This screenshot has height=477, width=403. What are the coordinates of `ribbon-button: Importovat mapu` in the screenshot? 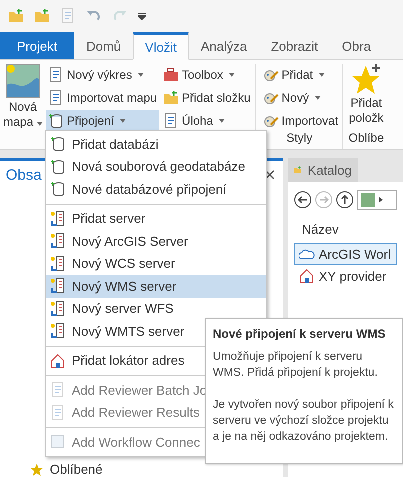 It's located at (103, 97).